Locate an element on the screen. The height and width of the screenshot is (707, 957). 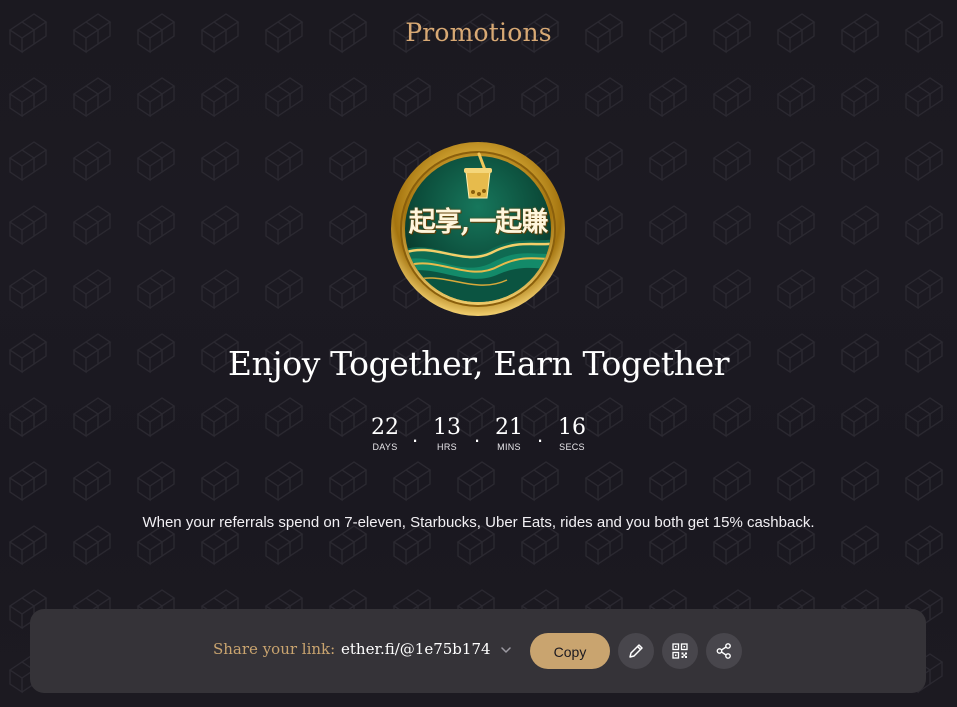
countdown-minutes-value: 21 is located at coordinates (509, 427).